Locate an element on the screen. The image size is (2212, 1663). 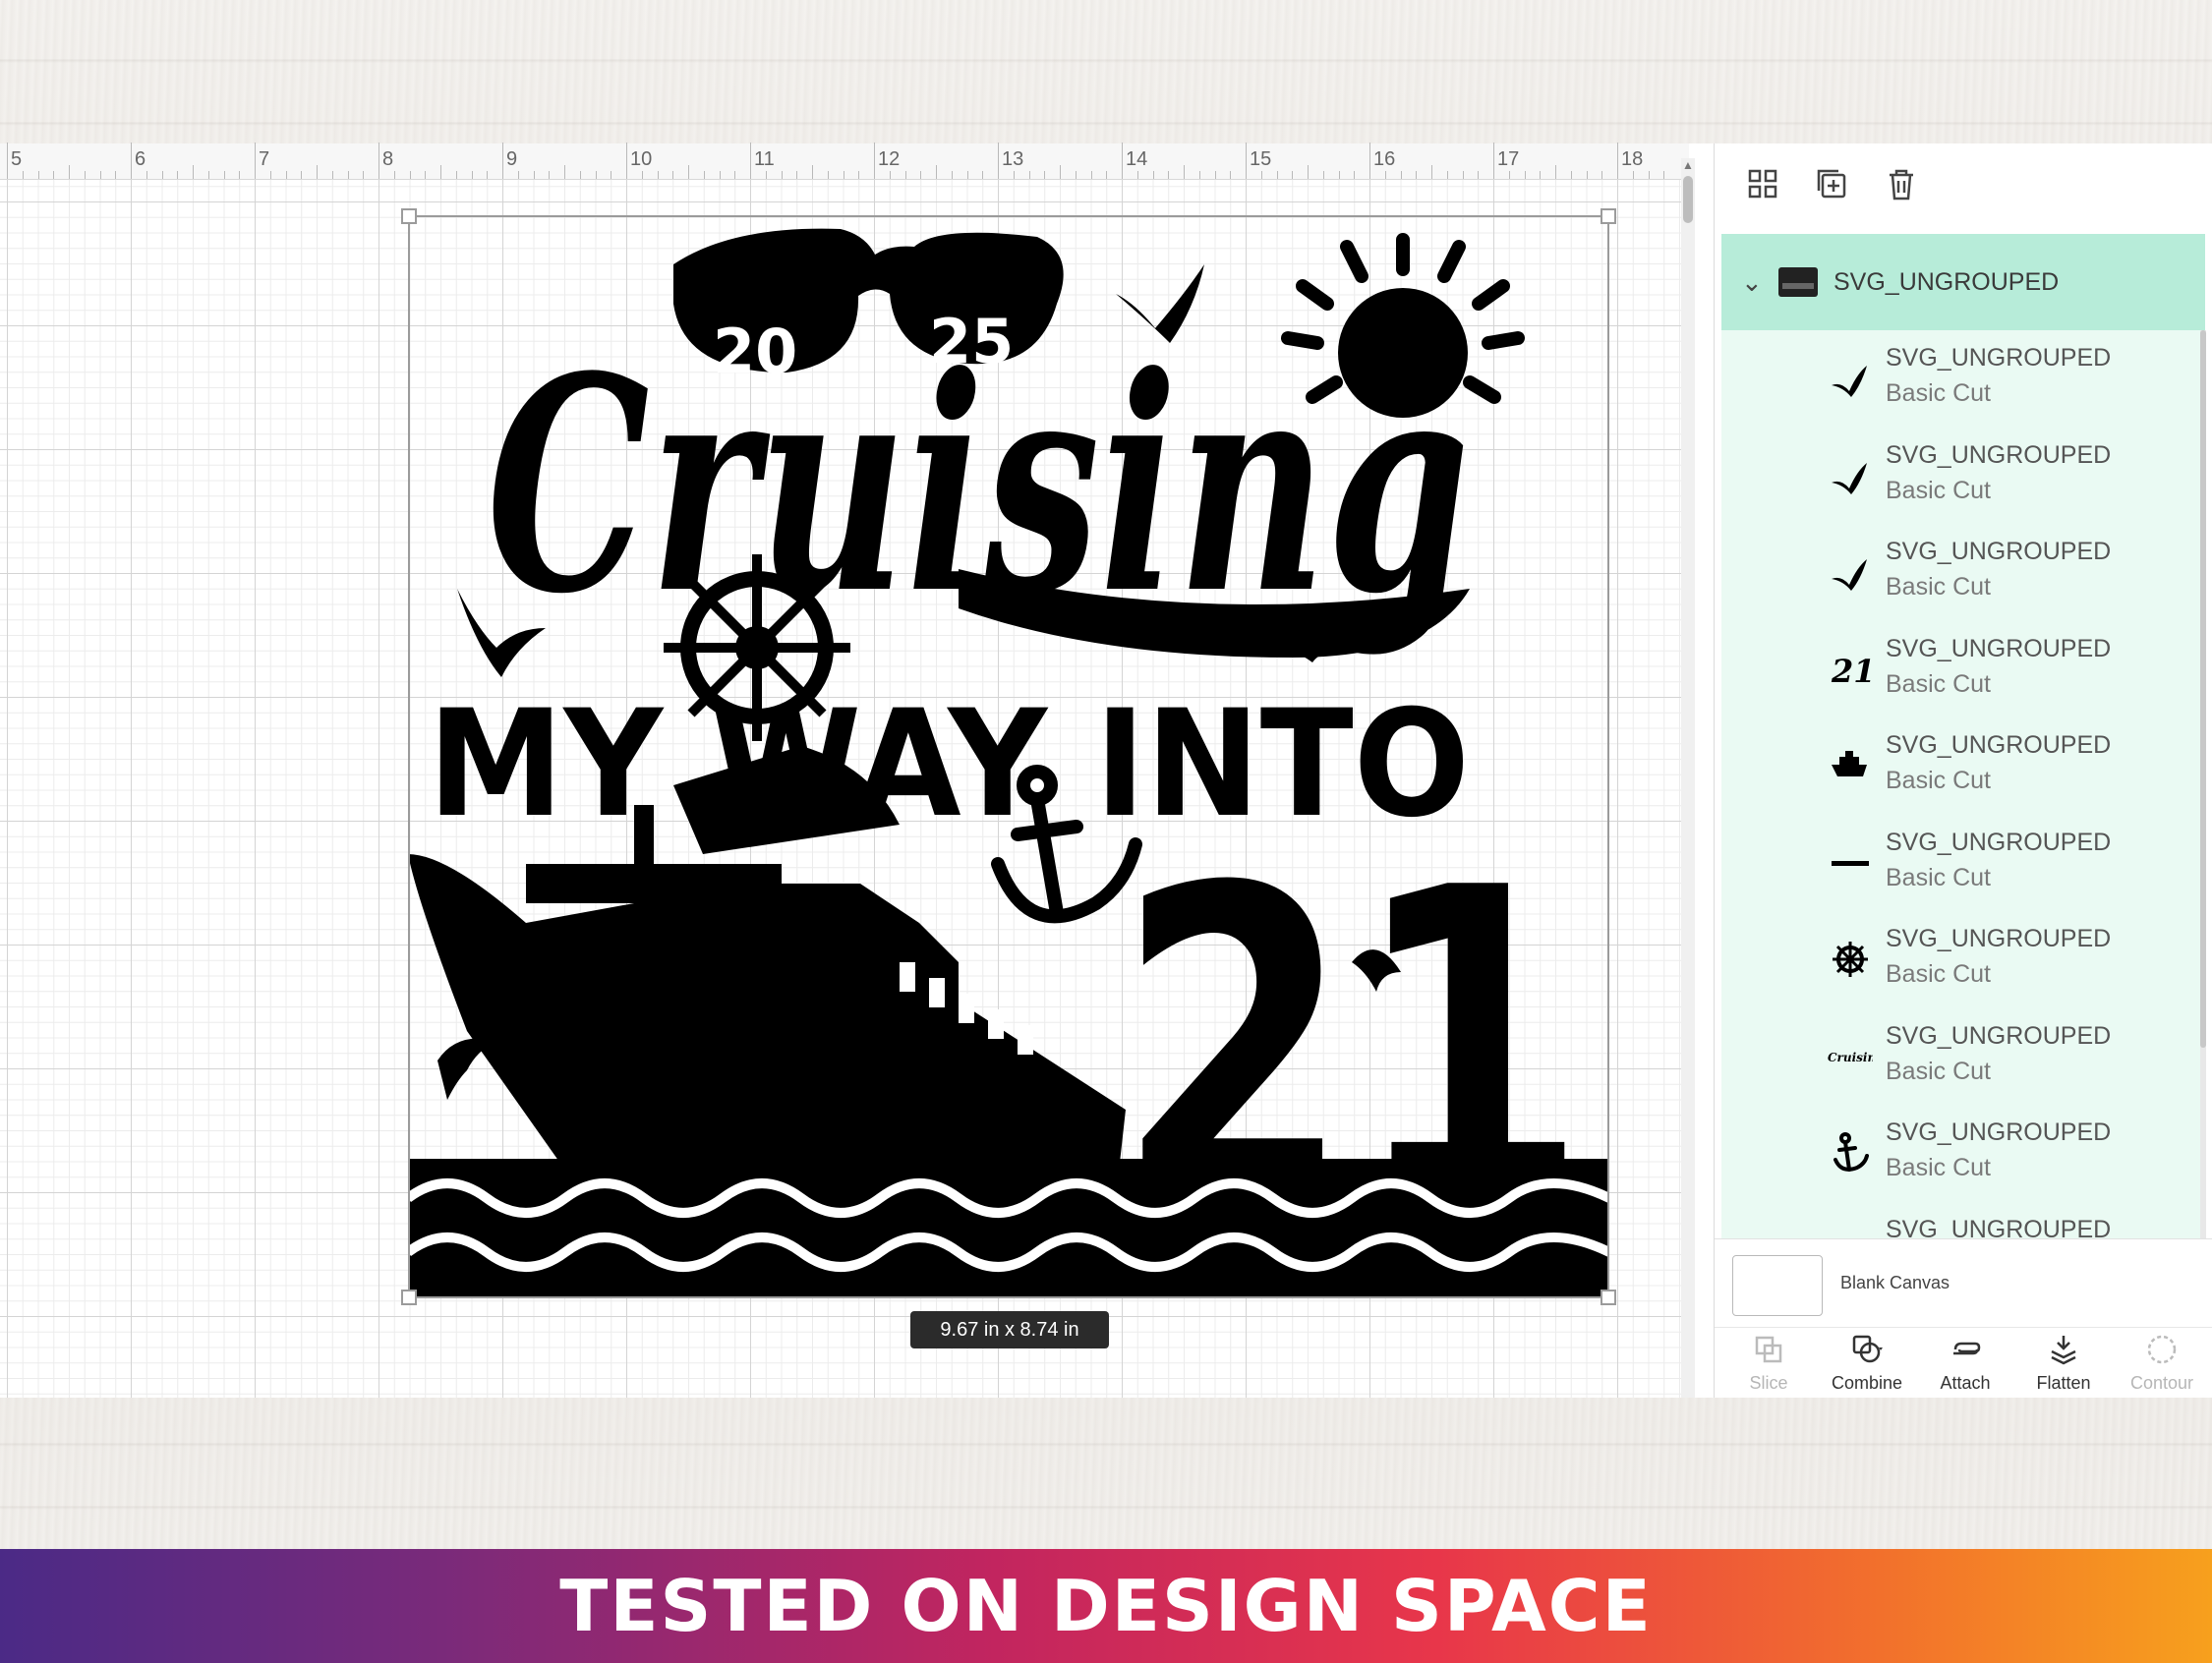
canvas-scrollbar-thumb is located at coordinates (1688, 199).